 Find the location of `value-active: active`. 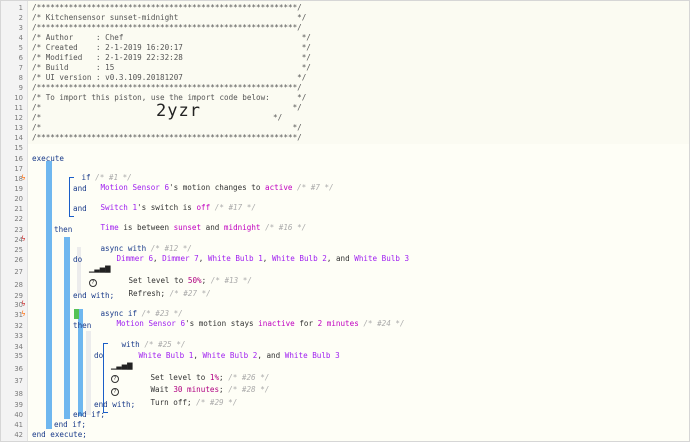

value-active: active is located at coordinates (279, 187).